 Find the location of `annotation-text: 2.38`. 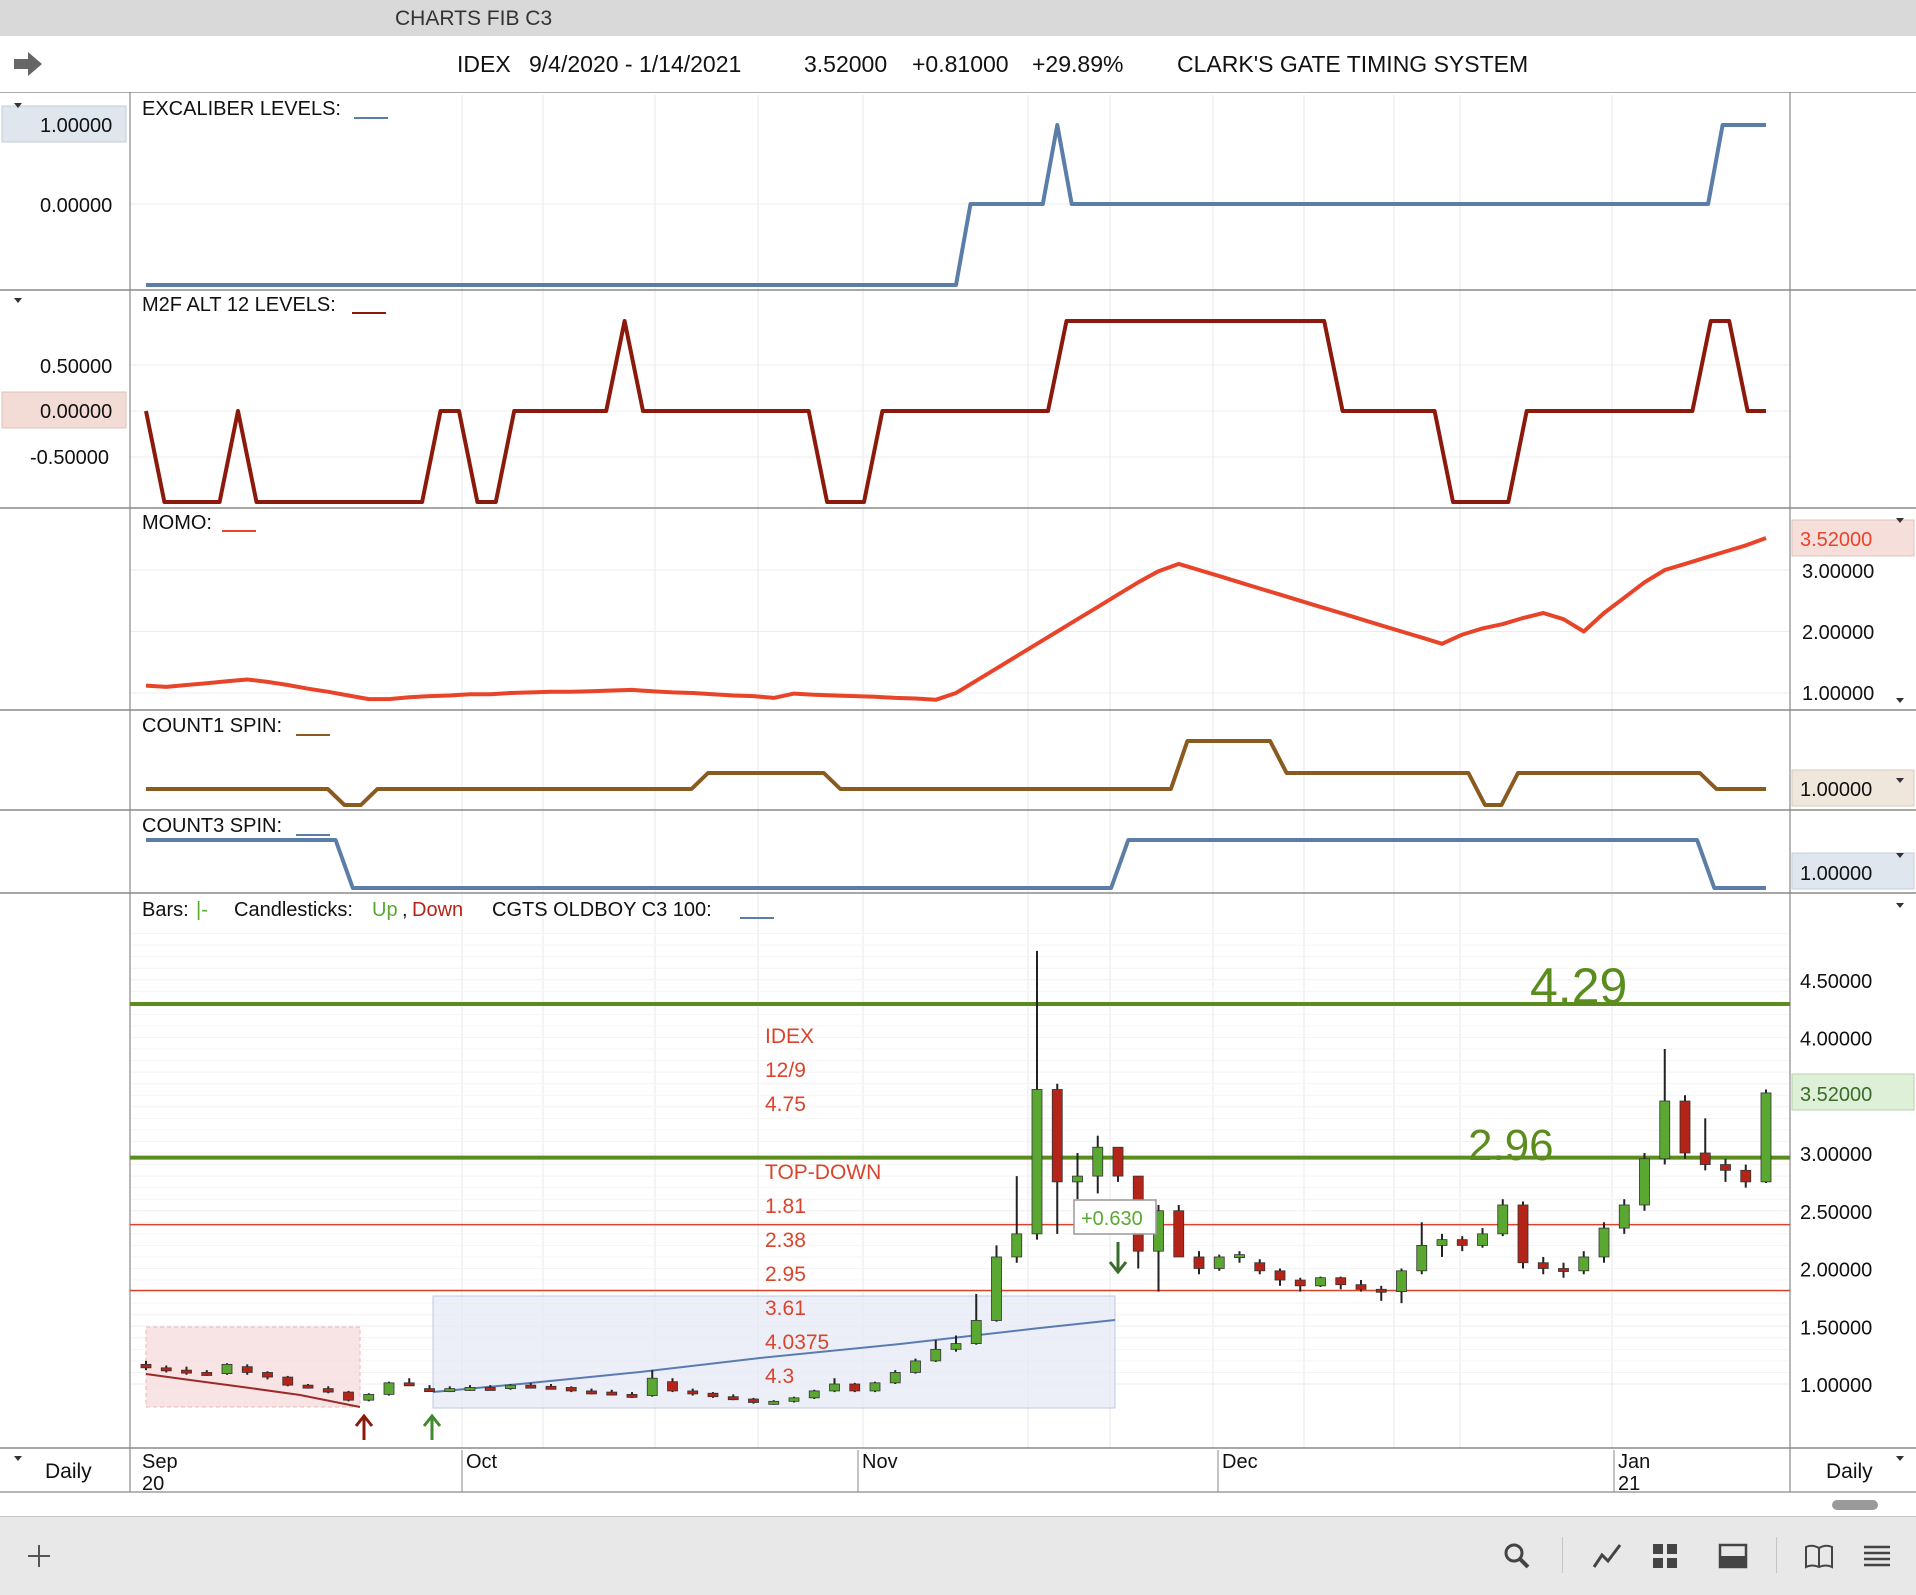

annotation-text: 2.38 is located at coordinates (785, 1240).